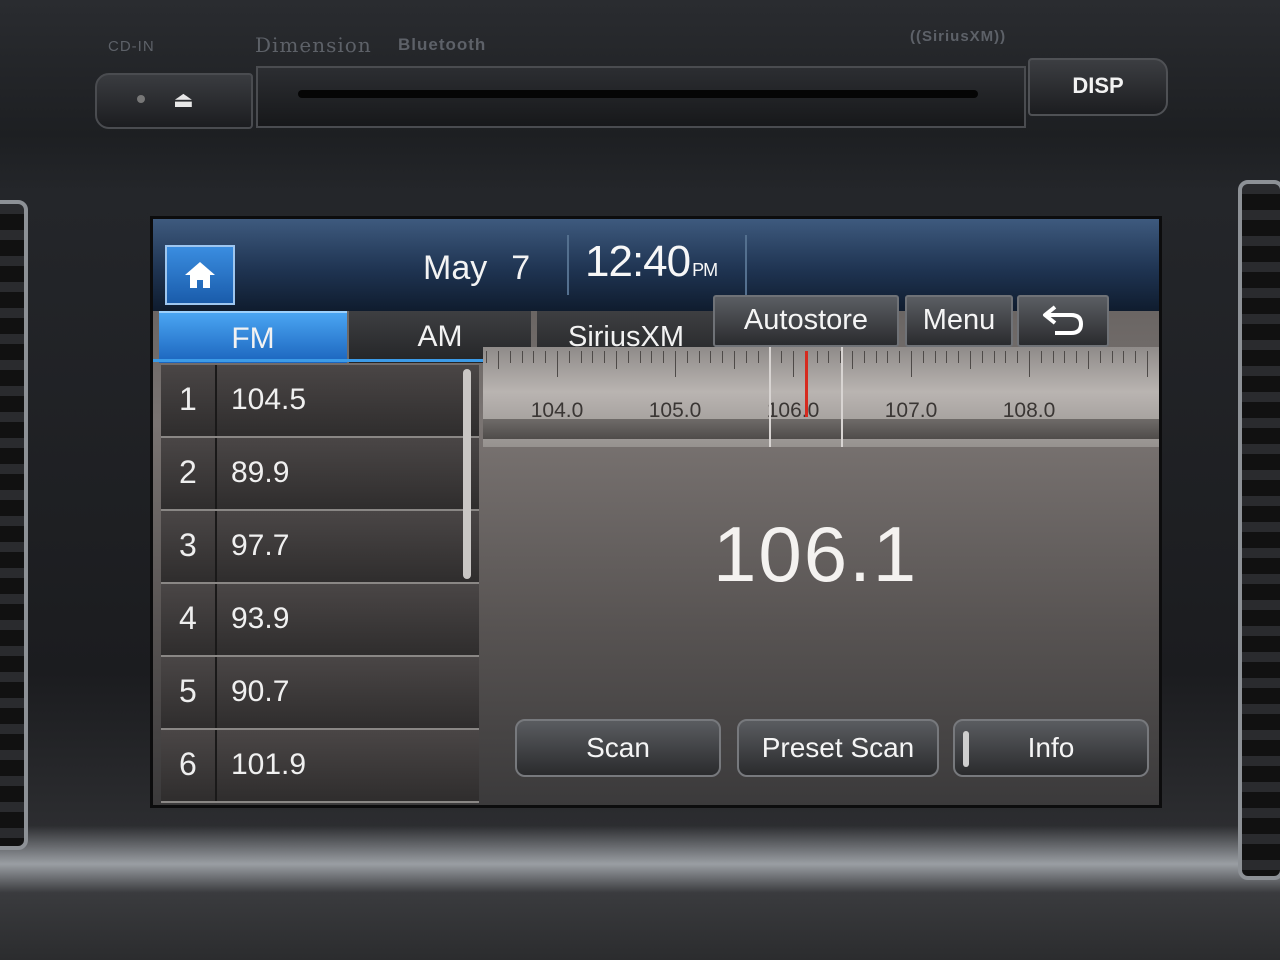 The image size is (1280, 960). I want to click on dial-label: 104.0, so click(557, 410).